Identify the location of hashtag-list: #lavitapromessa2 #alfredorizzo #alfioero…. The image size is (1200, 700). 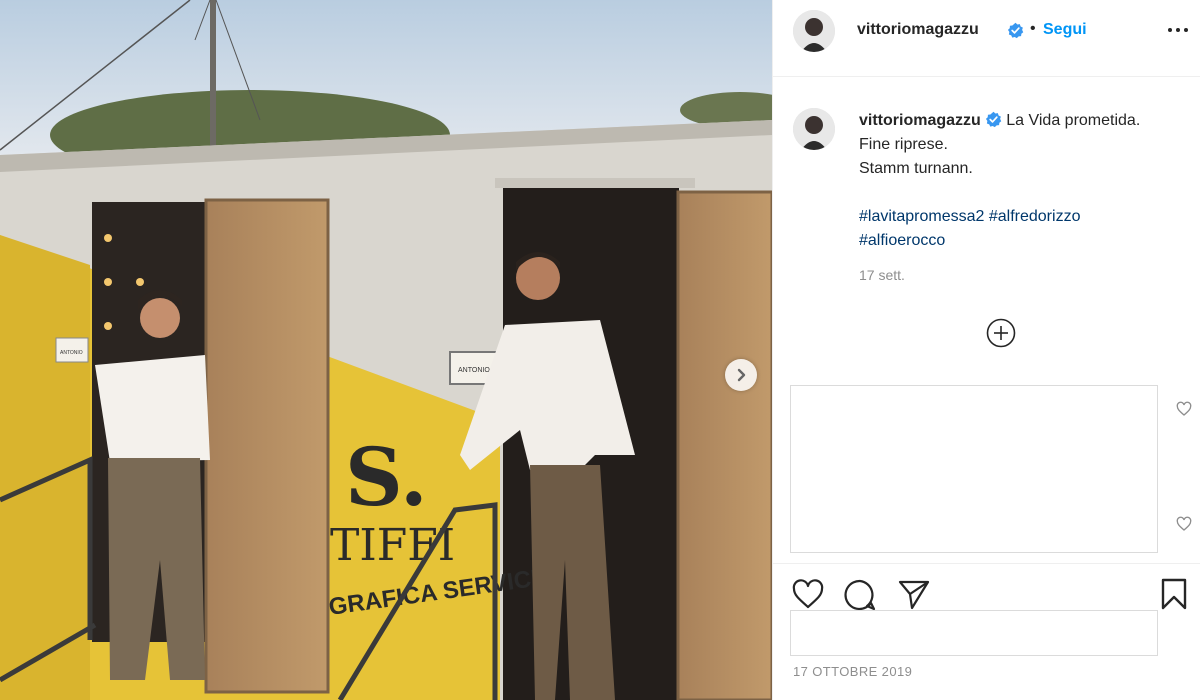
(1009, 229).